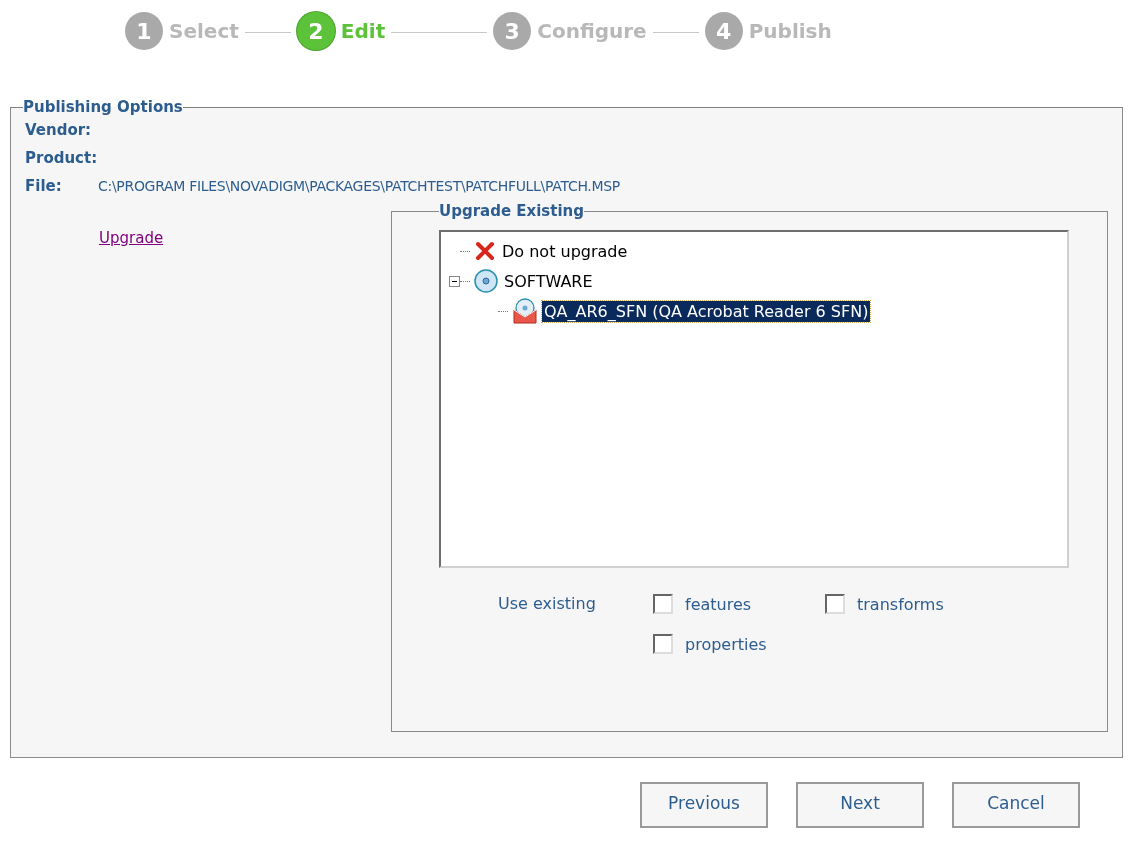 This screenshot has height=841, width=1135. Describe the element at coordinates (706, 311) in the screenshot. I see `tree-item: QA_AR6_SFN (QA Acrobat Reader 6 SFN)` at that location.